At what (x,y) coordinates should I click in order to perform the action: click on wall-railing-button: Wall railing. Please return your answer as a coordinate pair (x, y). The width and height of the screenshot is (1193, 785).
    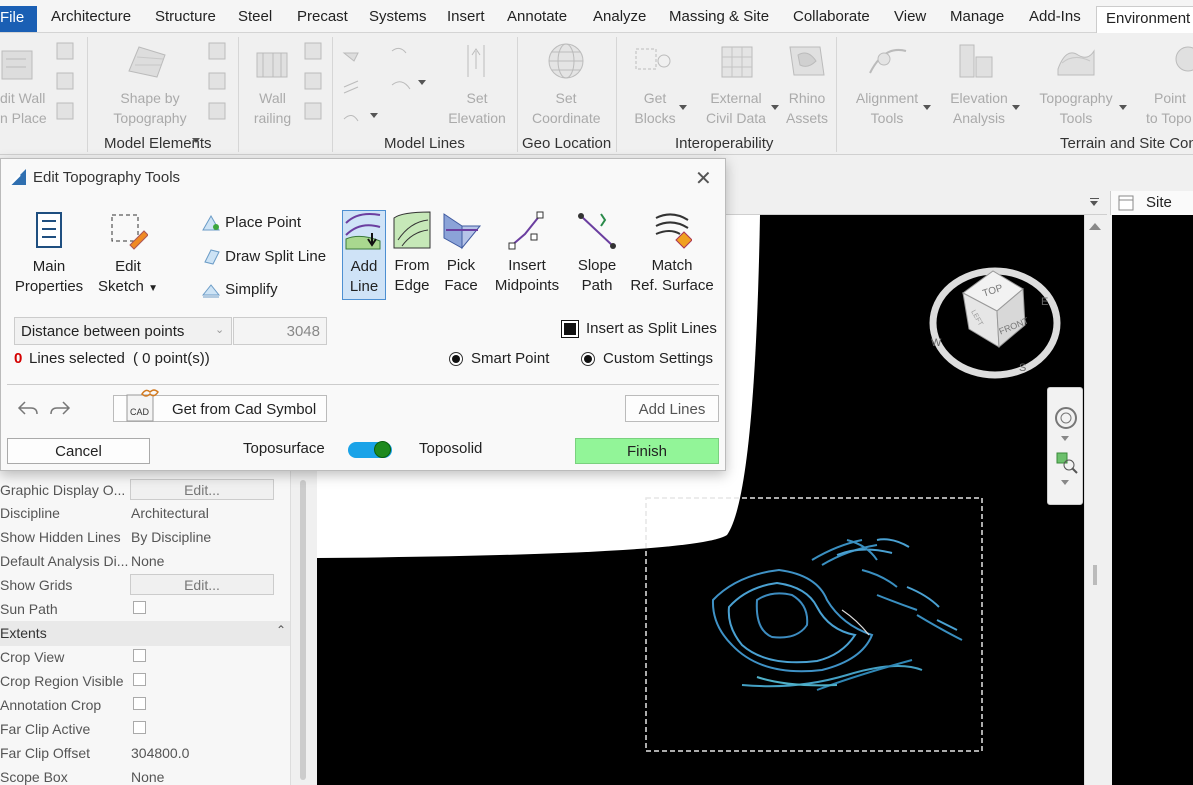
    Looking at the image, I should click on (272, 108).